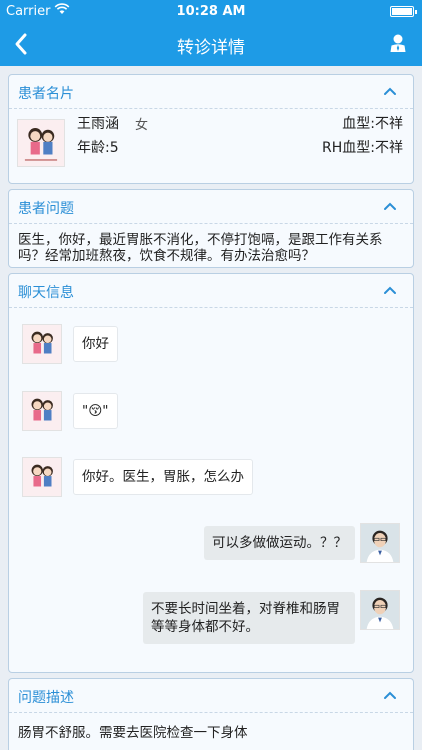  What do you see at coordinates (279, 543) in the screenshot?
I see `chat-message: 可以多做做运动。？？` at bounding box center [279, 543].